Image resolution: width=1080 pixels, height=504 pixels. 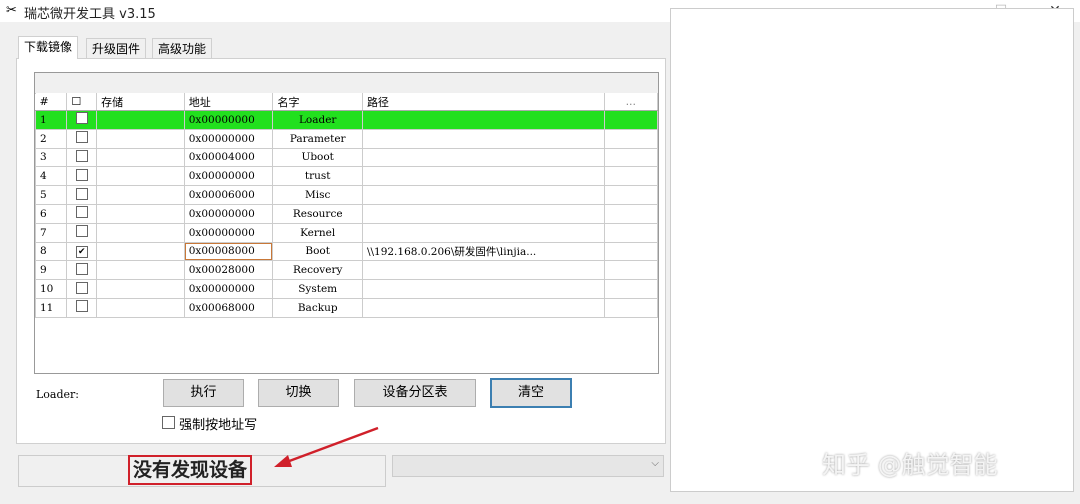 I want to click on row-checkbox: ✔, so click(x=82, y=251).